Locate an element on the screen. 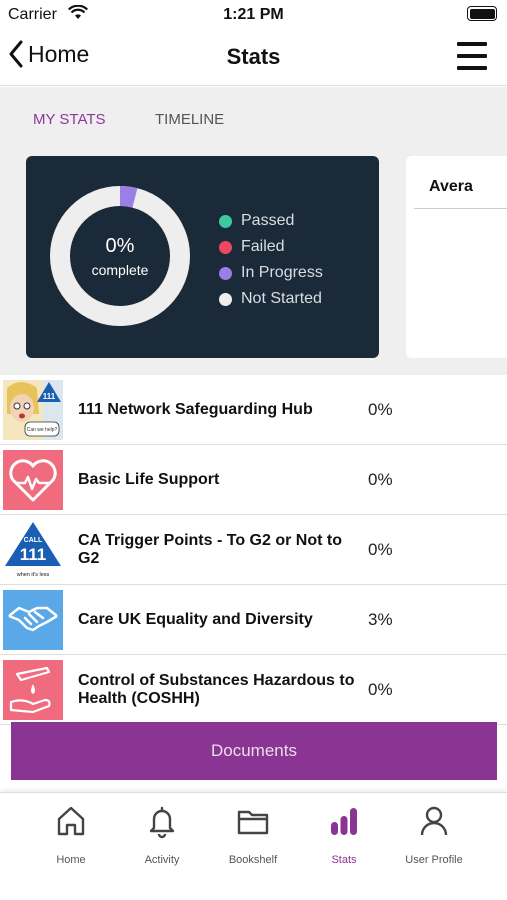  legend-not-started: Not Started is located at coordinates (271, 299).